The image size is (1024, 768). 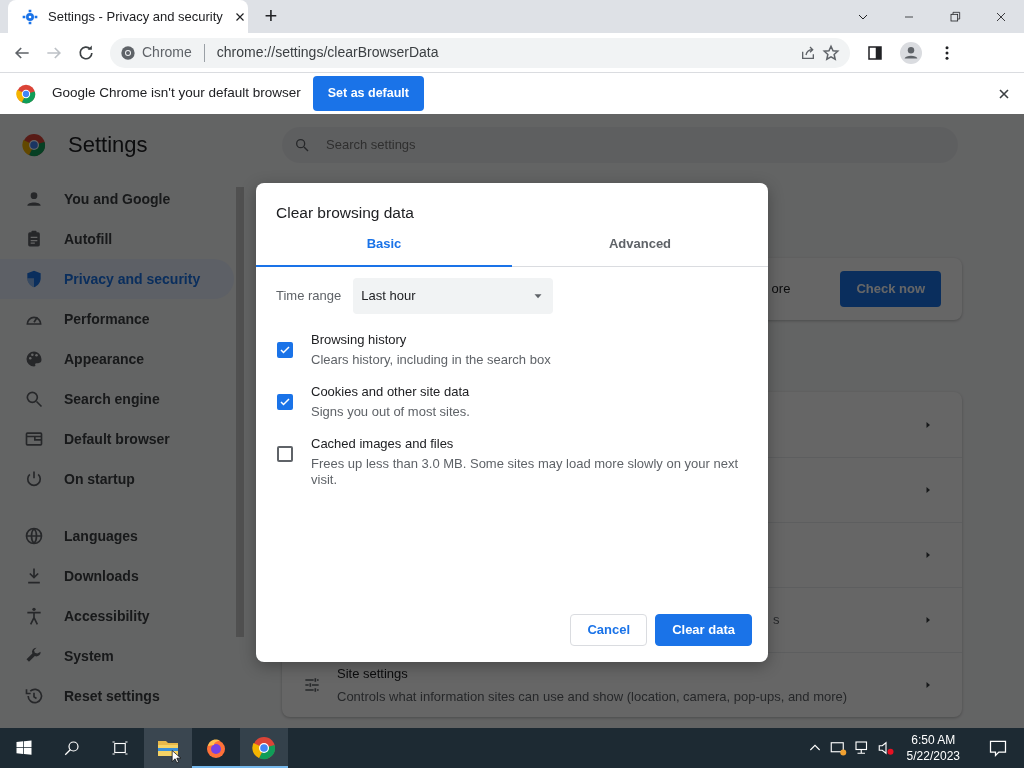 I want to click on person-icon, so click(x=34, y=199).